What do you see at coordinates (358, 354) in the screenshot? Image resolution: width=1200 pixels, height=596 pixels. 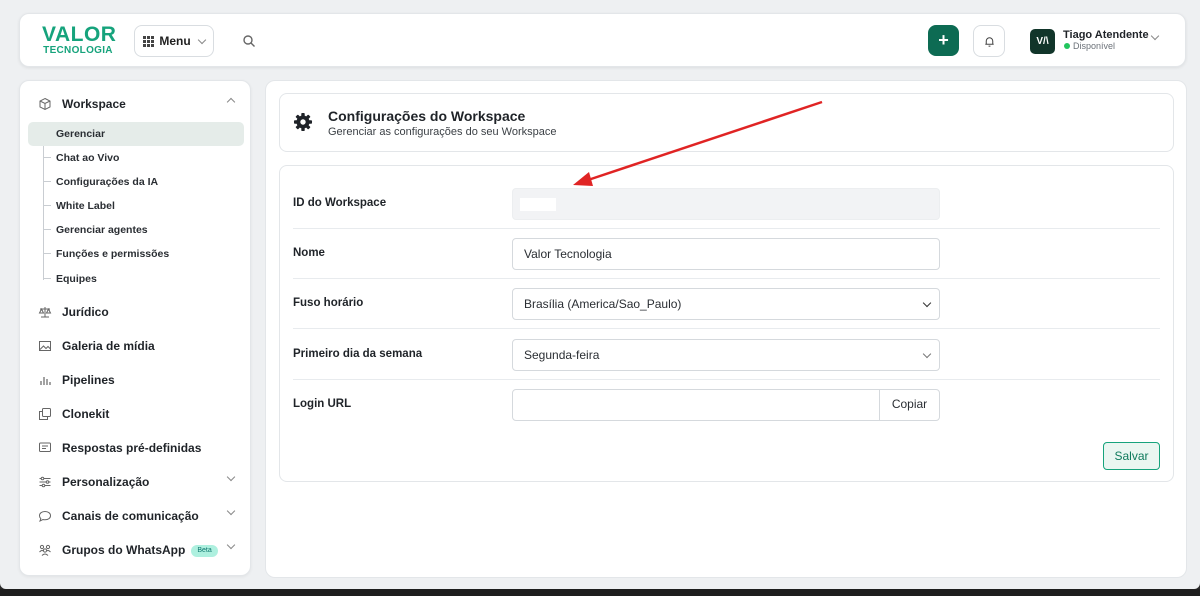 I see `first-day-label: Primeiro dia da semana` at bounding box center [358, 354].